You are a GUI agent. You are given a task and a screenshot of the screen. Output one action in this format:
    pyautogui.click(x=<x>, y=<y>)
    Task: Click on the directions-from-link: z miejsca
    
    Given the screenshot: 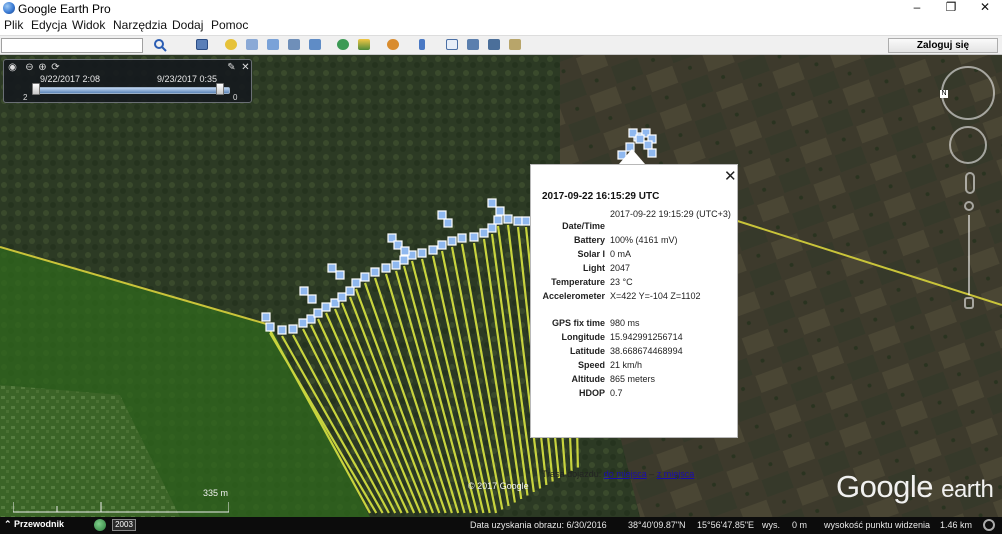 What is the action you would take?
    pyautogui.click(x=676, y=474)
    